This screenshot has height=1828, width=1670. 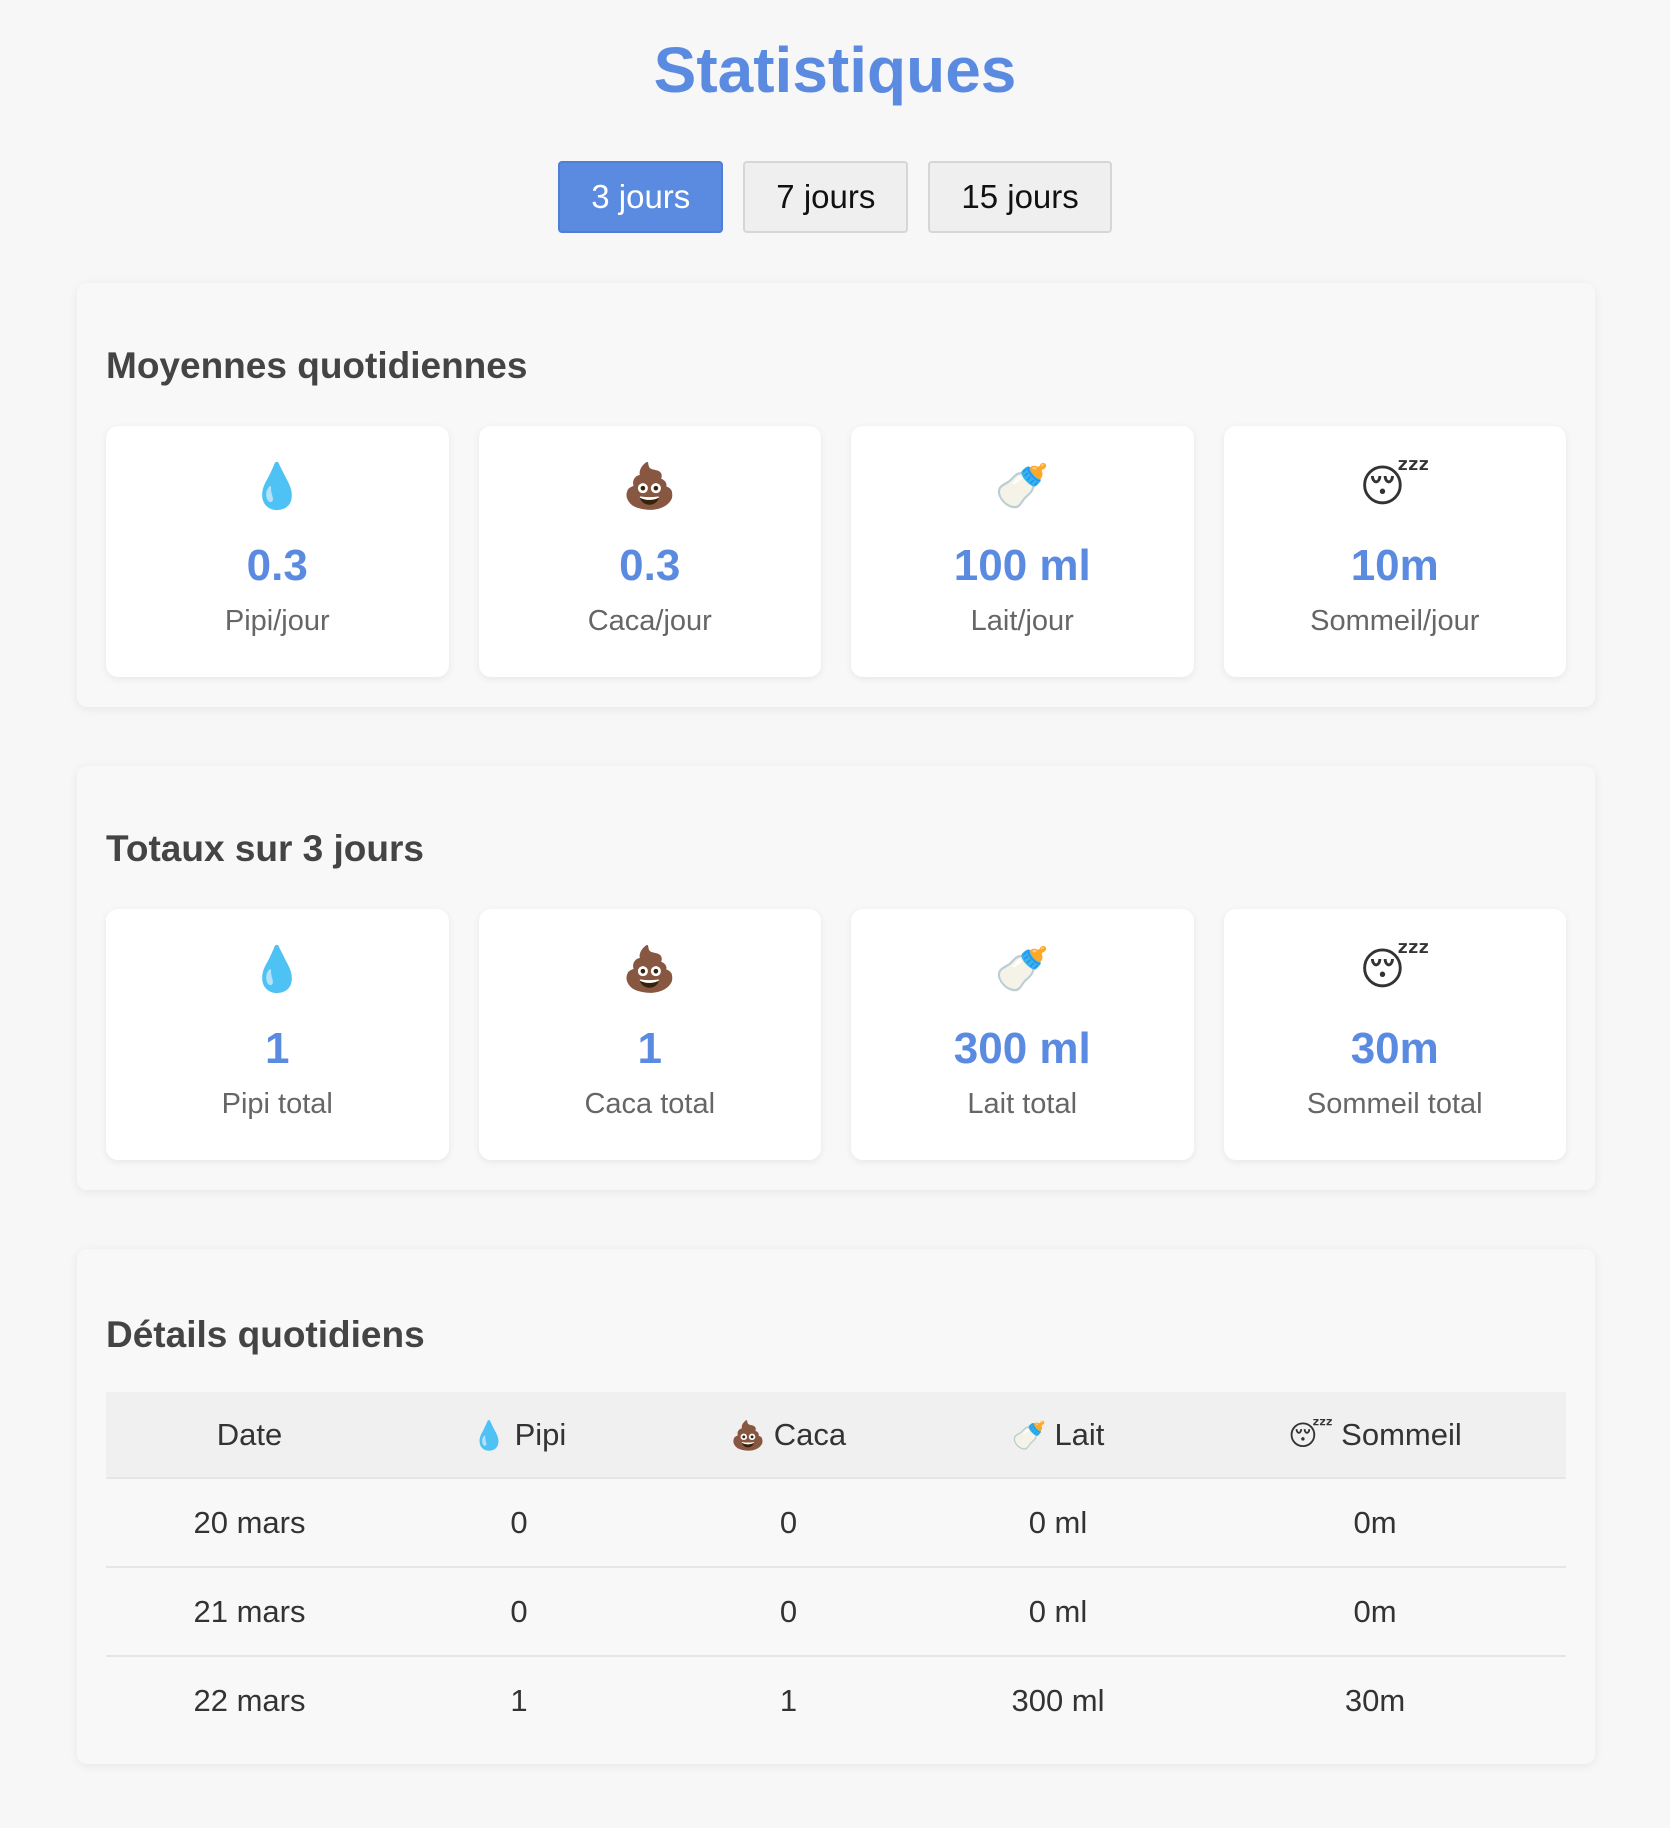 I want to click on stat-value: 10m, so click(x=1394, y=565).